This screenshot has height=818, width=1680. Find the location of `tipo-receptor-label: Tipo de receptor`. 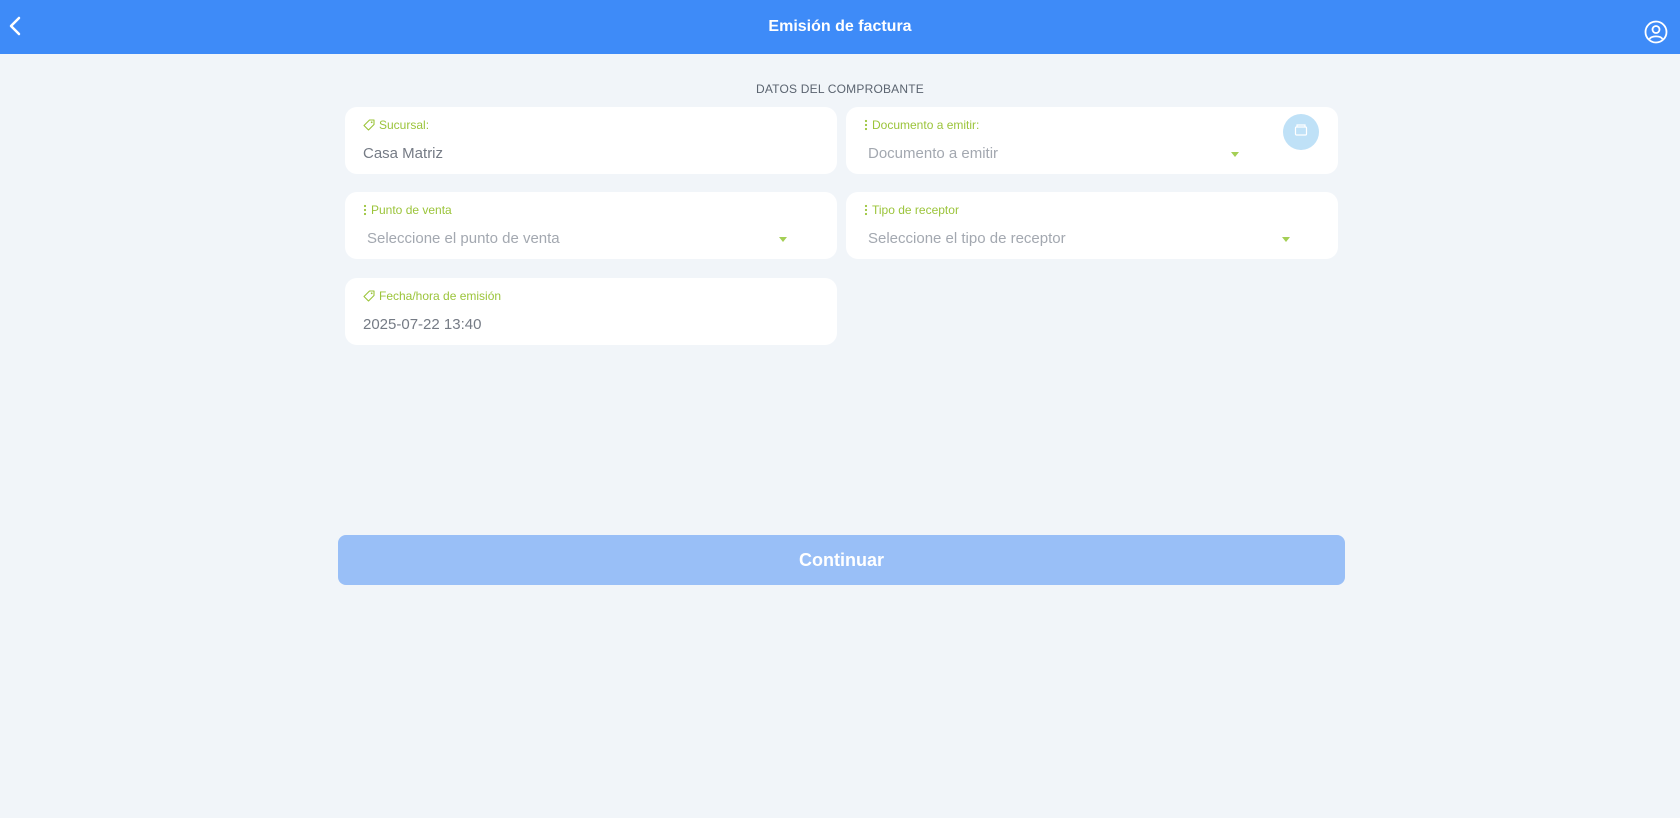

tipo-receptor-label: Tipo de receptor is located at coordinates (911, 210).